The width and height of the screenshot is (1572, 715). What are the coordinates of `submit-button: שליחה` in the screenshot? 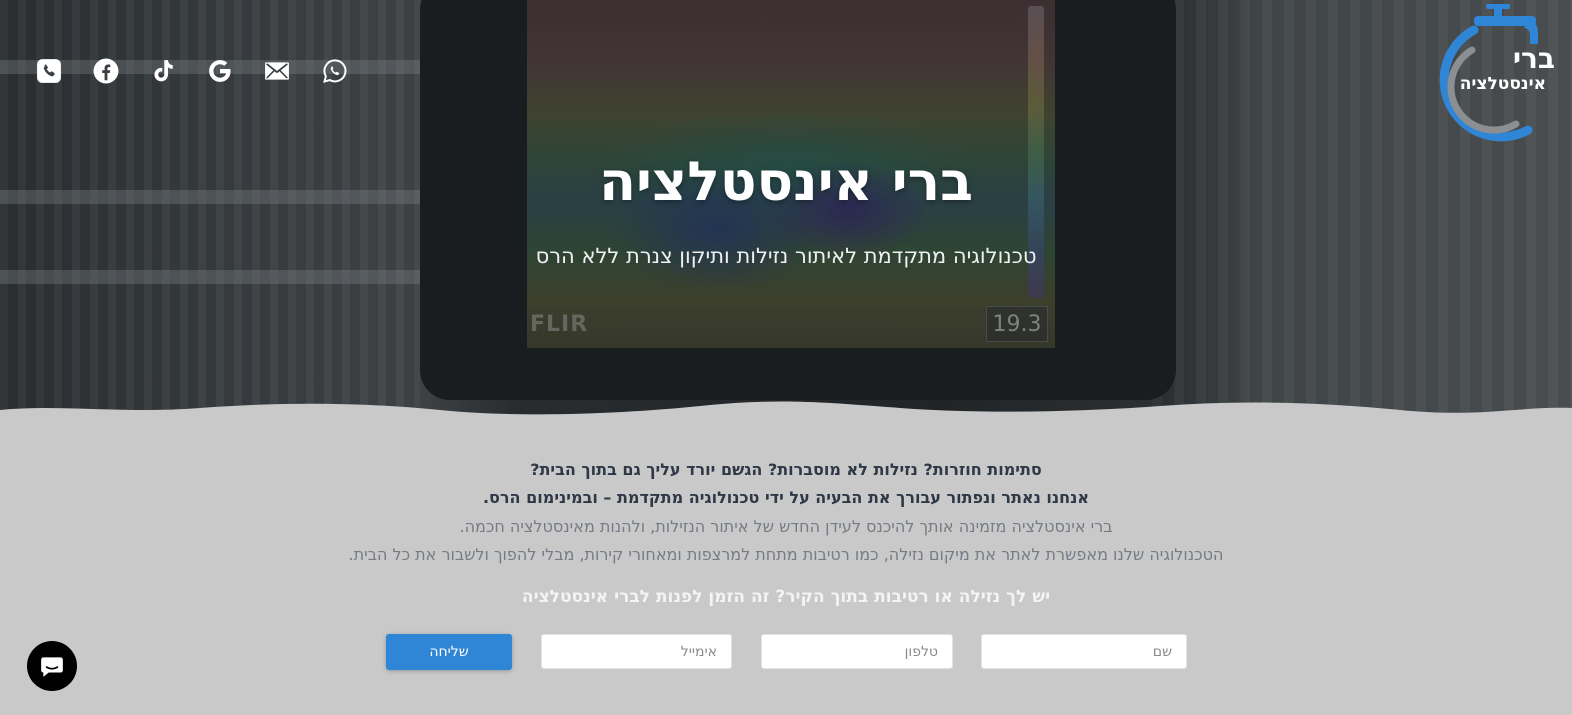 It's located at (449, 652).